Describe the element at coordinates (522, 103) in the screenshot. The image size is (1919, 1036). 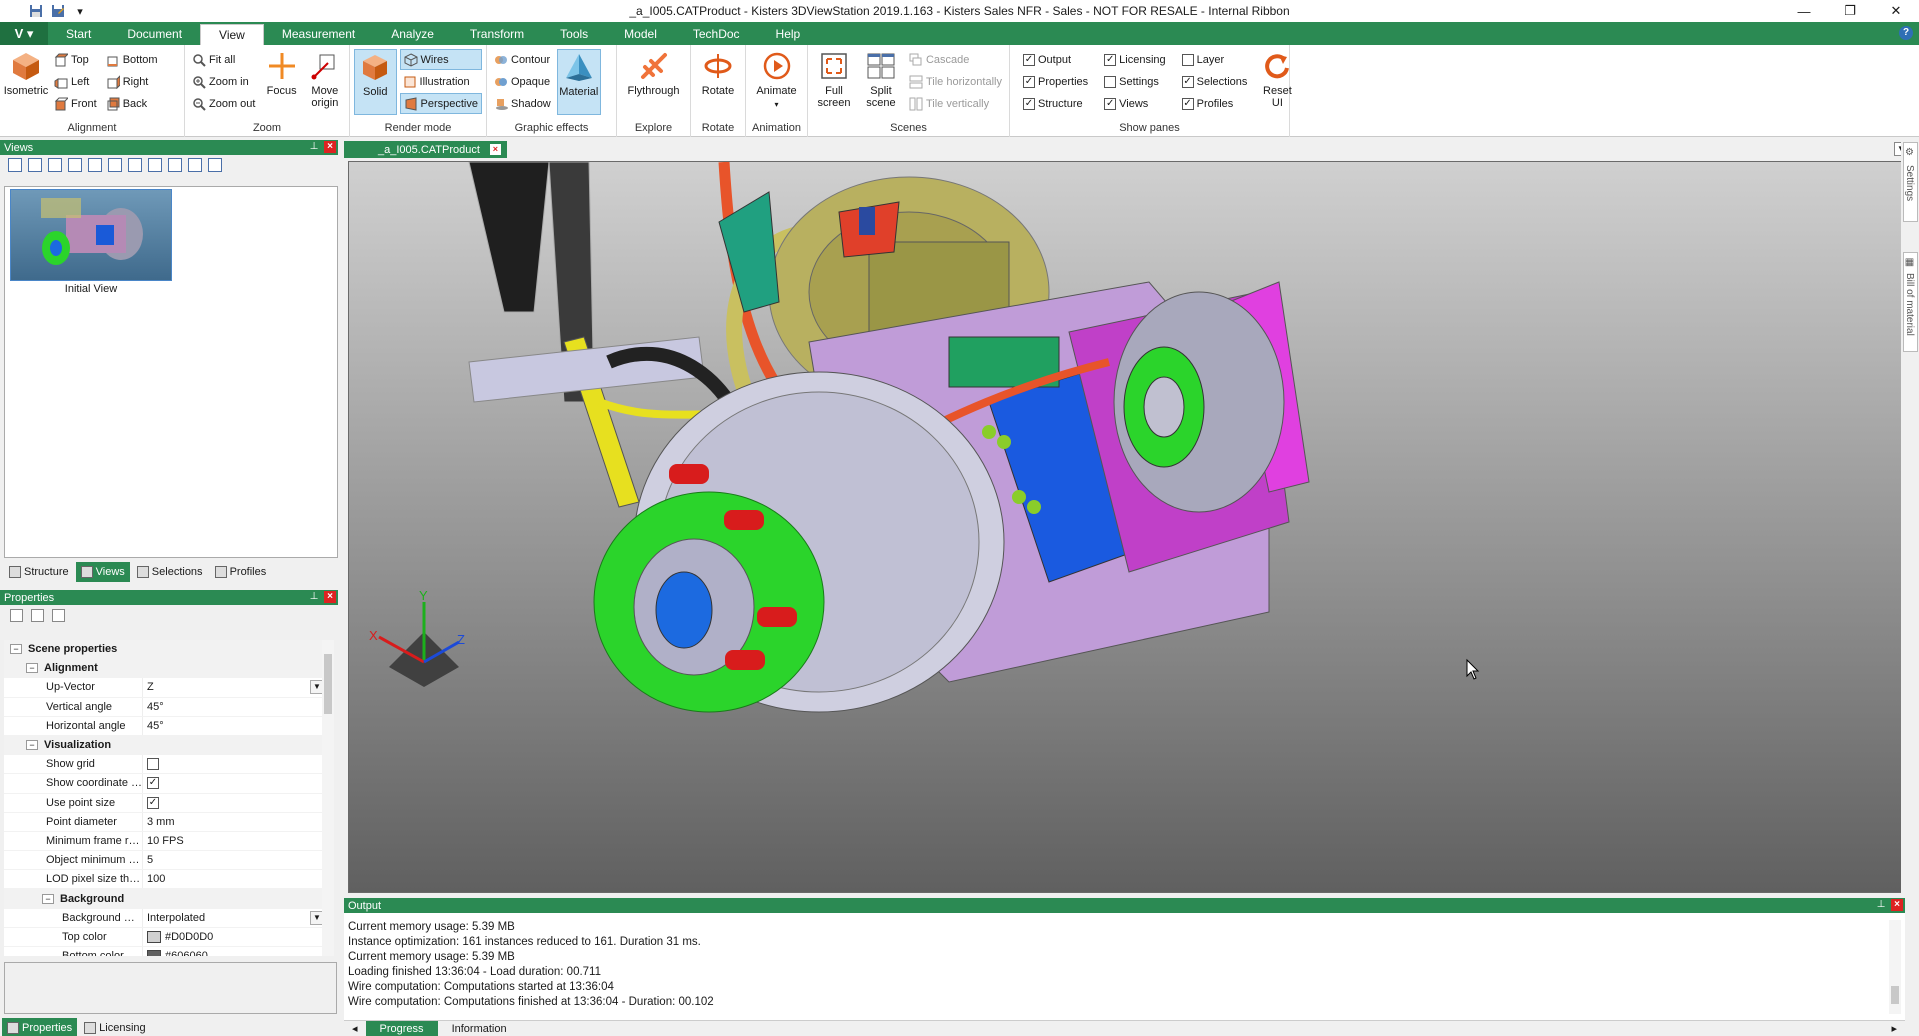
I see `shadow-button: Shadow` at that location.